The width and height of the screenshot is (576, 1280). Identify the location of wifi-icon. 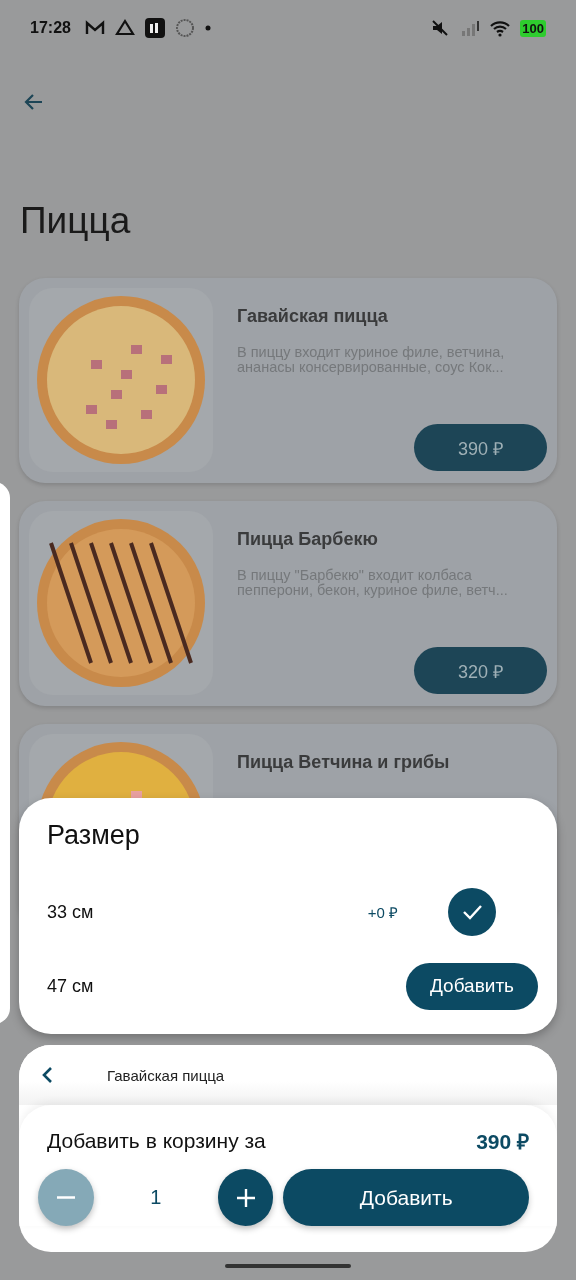
(500, 28).